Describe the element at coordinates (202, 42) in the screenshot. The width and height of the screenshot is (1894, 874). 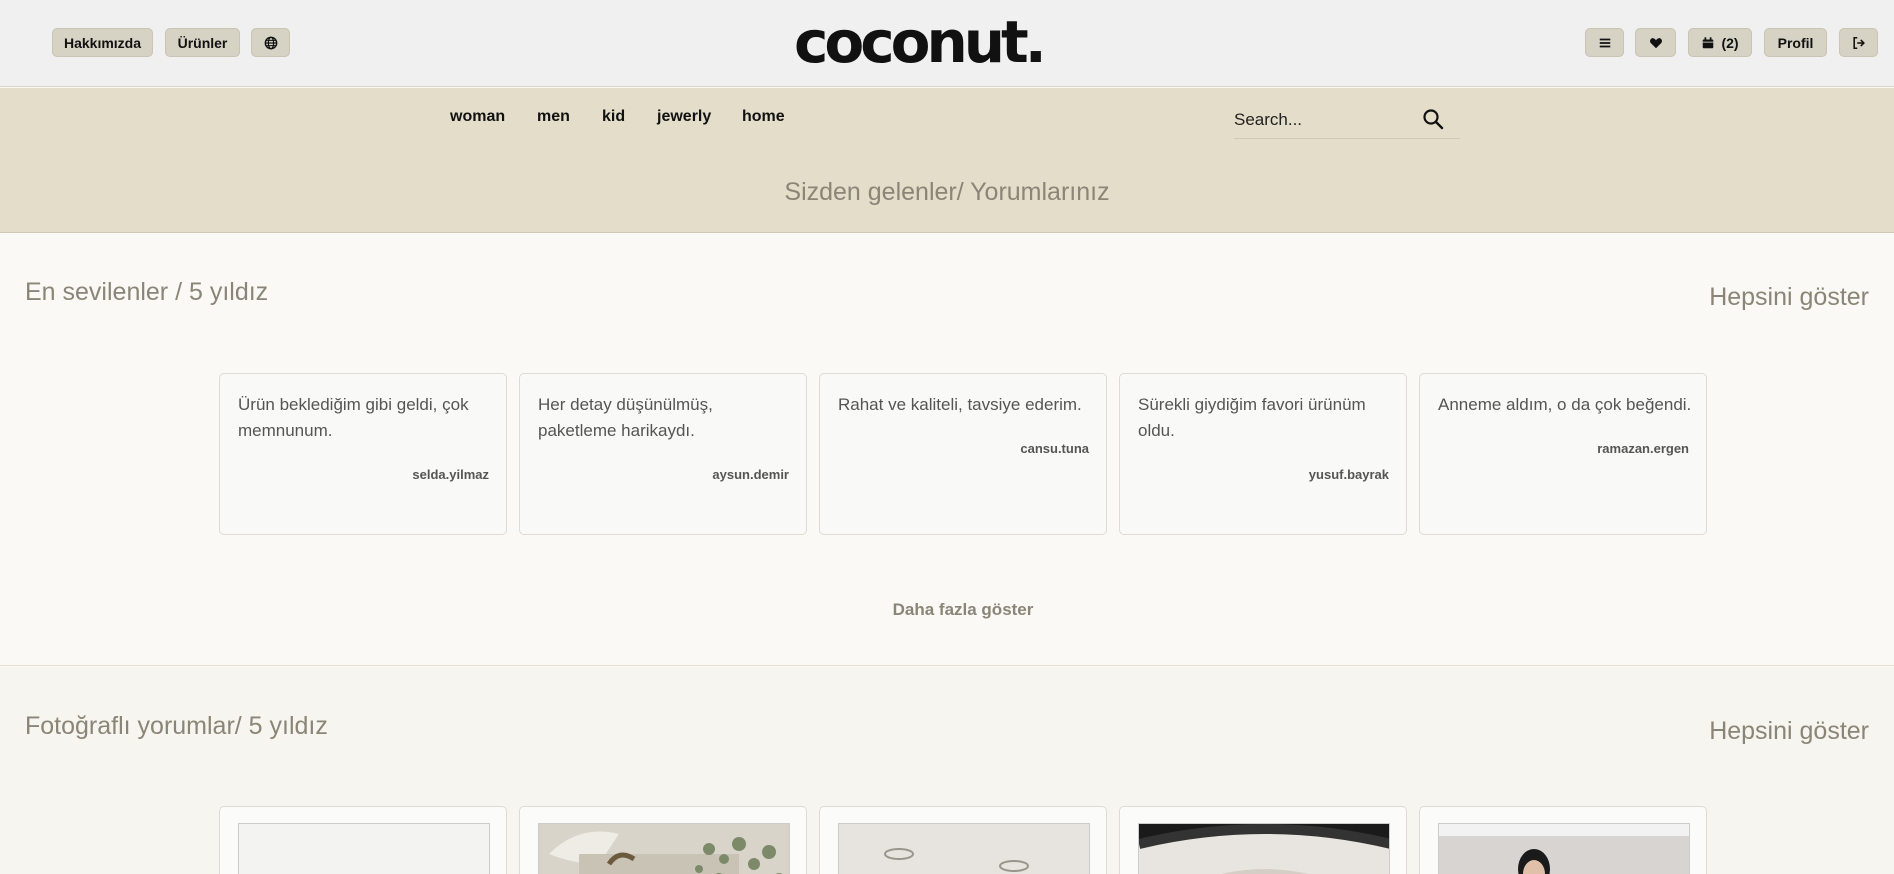
I see `products-button: Ürünler` at that location.